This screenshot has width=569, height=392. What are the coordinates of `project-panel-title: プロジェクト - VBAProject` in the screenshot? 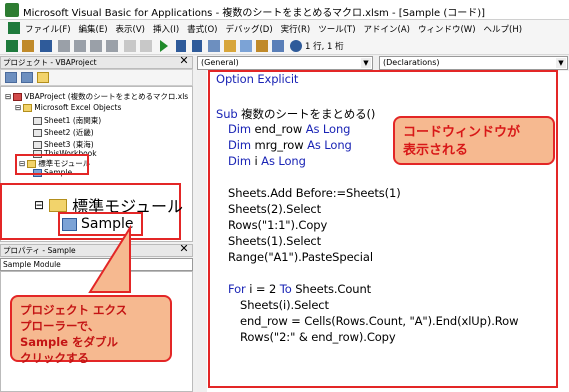 It's located at (96, 62).